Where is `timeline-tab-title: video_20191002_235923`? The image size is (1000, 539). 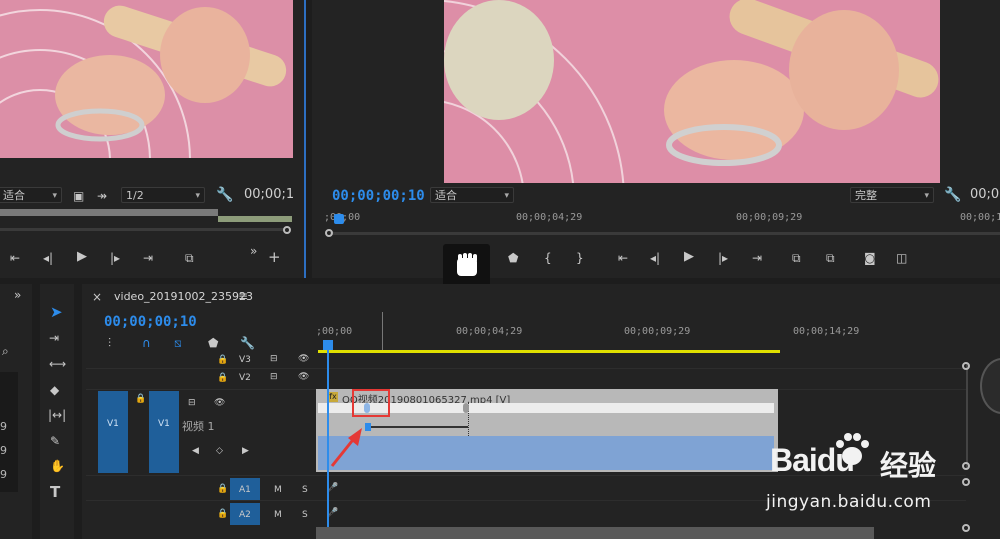 timeline-tab-title: video_20191002_235923 is located at coordinates (183, 296).